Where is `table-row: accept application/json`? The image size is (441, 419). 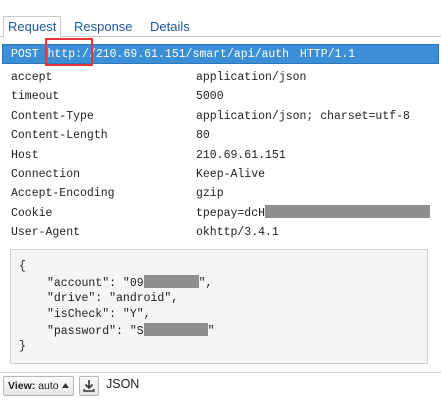 table-row: accept application/json is located at coordinates (220, 77).